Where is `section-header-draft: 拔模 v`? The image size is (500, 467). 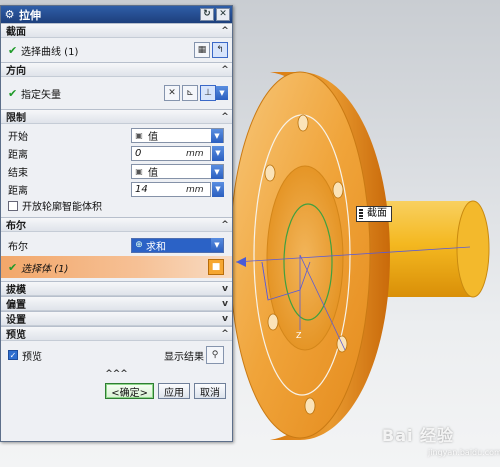
section-header-draft: 拔模 v is located at coordinates (116, 288).